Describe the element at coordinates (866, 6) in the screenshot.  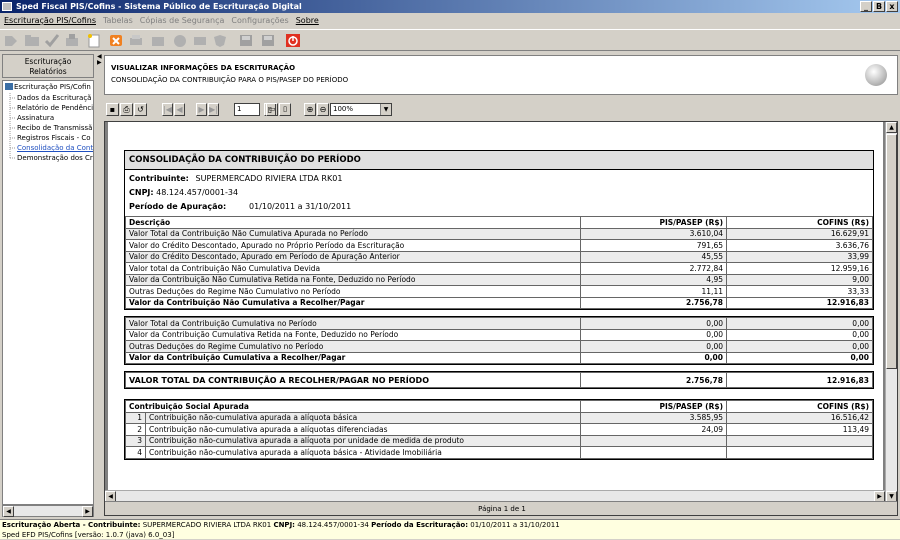
I see `minimize-button: _` at that location.